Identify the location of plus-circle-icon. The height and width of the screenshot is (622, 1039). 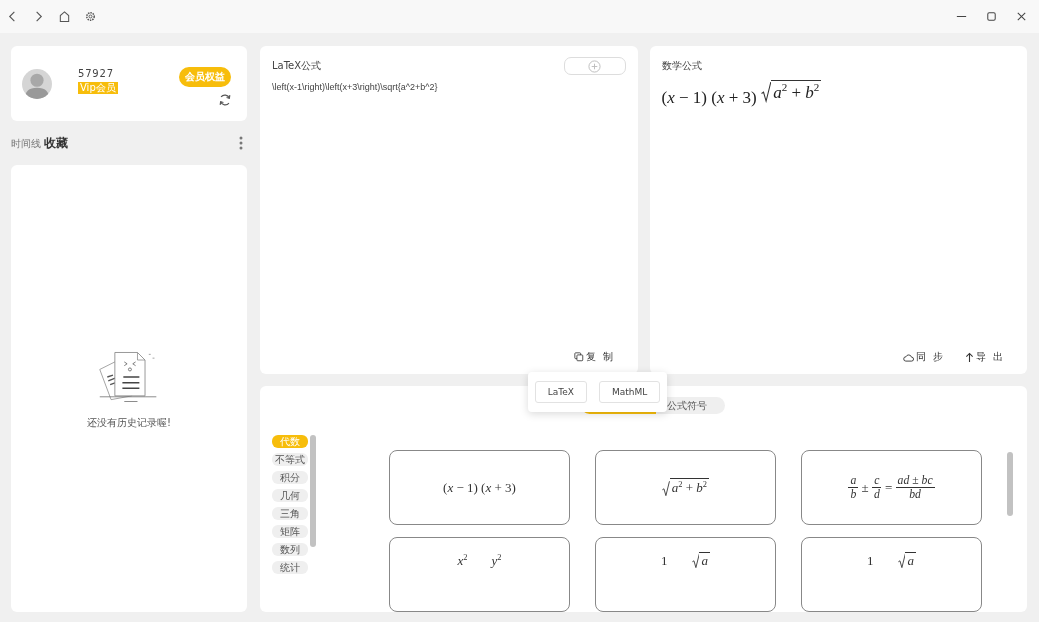
(594, 66).